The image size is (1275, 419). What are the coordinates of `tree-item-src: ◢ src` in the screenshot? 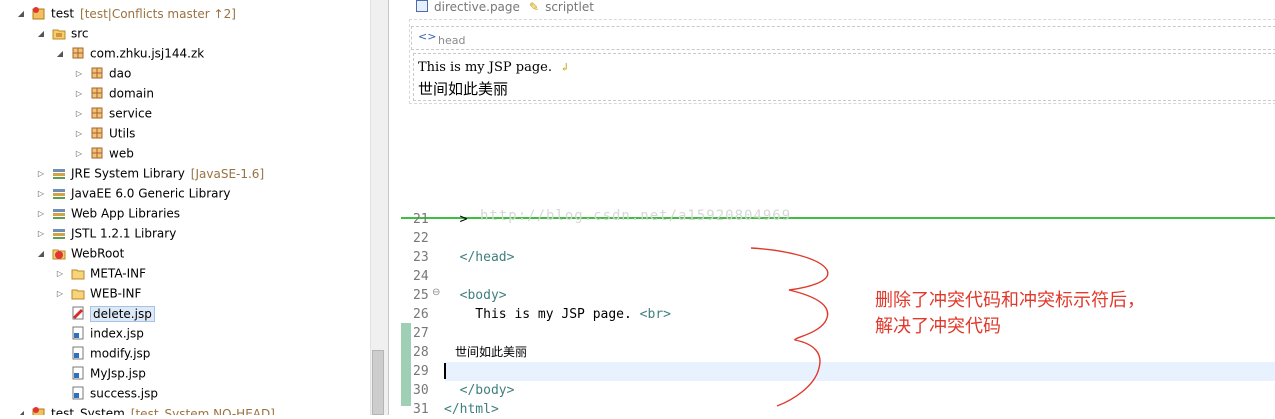 It's located at (62, 33).